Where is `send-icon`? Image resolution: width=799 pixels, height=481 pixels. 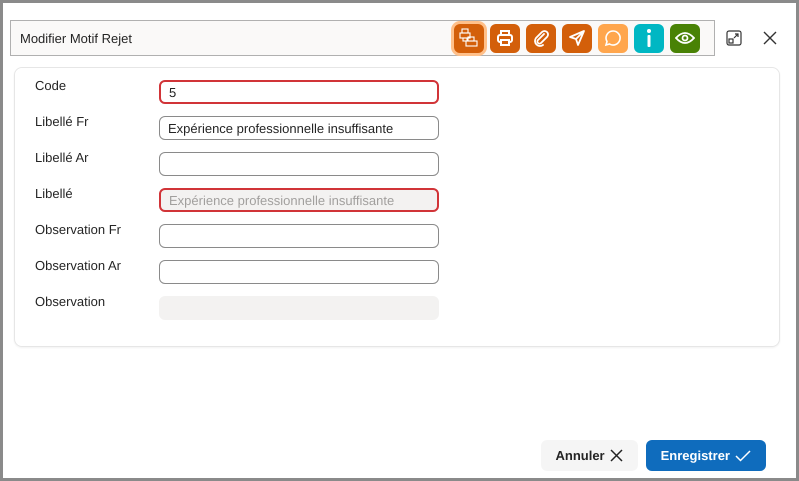
send-icon is located at coordinates (577, 38).